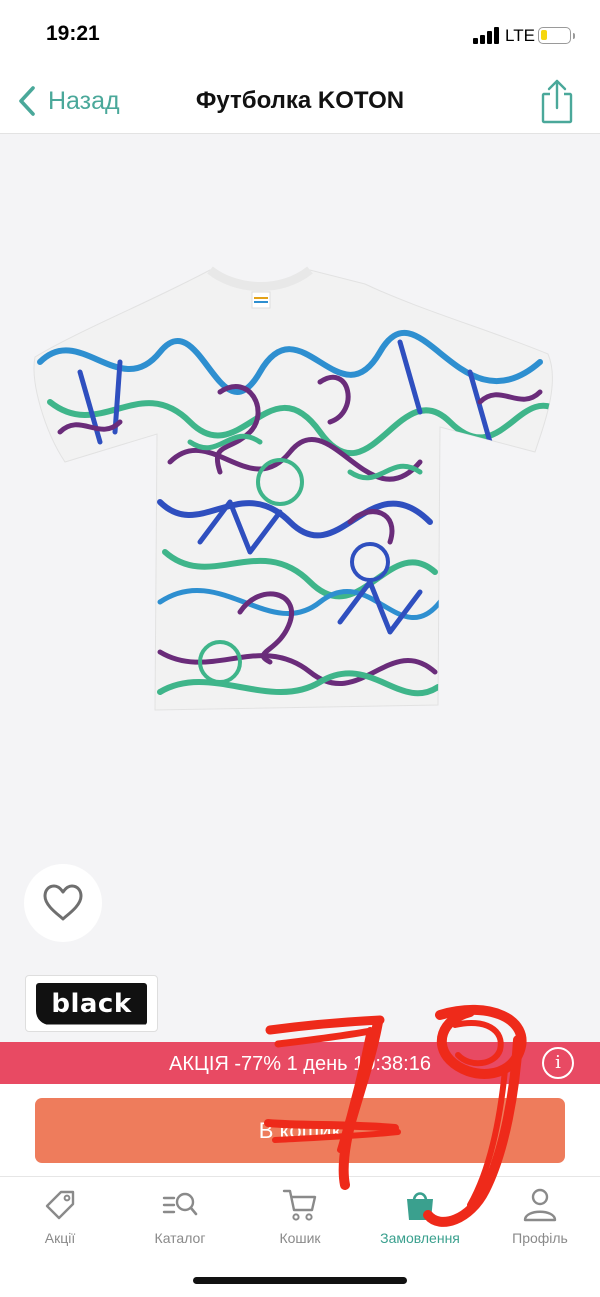 The width and height of the screenshot is (600, 1297). What do you see at coordinates (420, 1238) in the screenshot?
I see `tab-label: Замовлення` at bounding box center [420, 1238].